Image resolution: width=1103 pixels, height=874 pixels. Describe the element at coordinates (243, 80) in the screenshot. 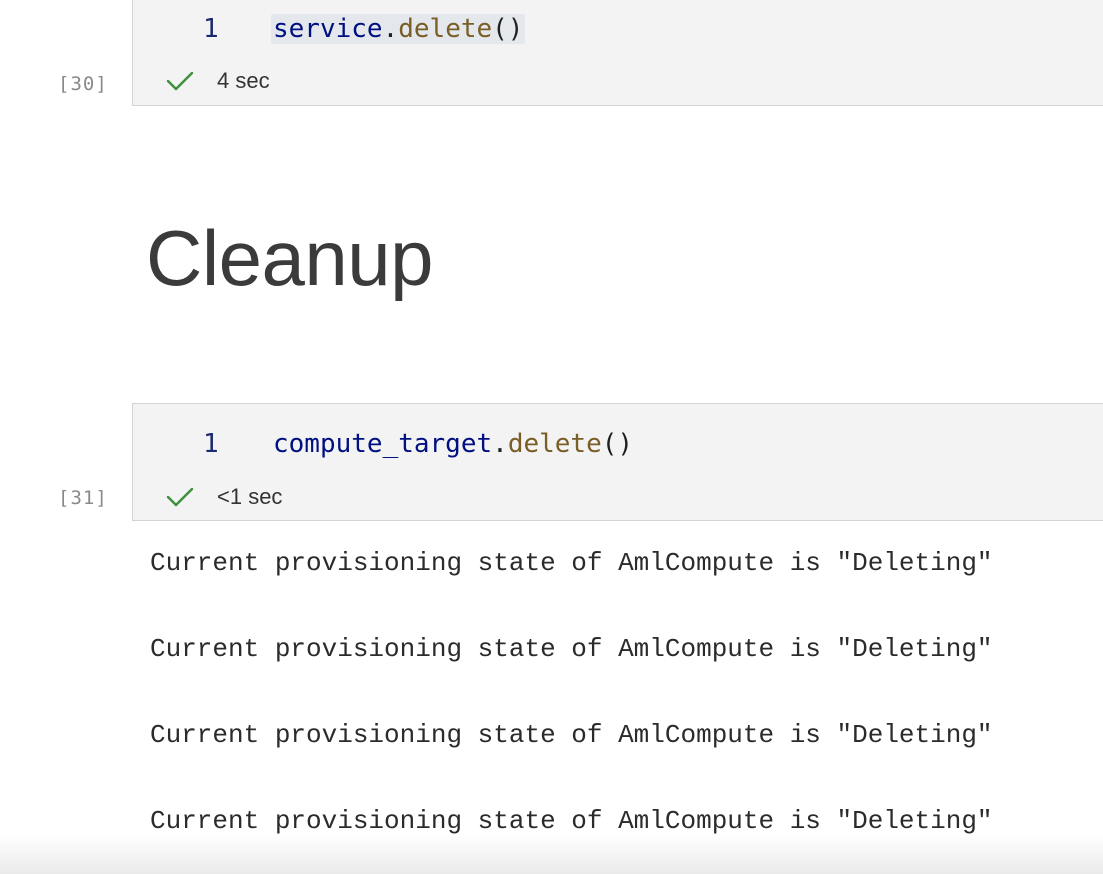

I see `execution-duration: 4 sec` at that location.